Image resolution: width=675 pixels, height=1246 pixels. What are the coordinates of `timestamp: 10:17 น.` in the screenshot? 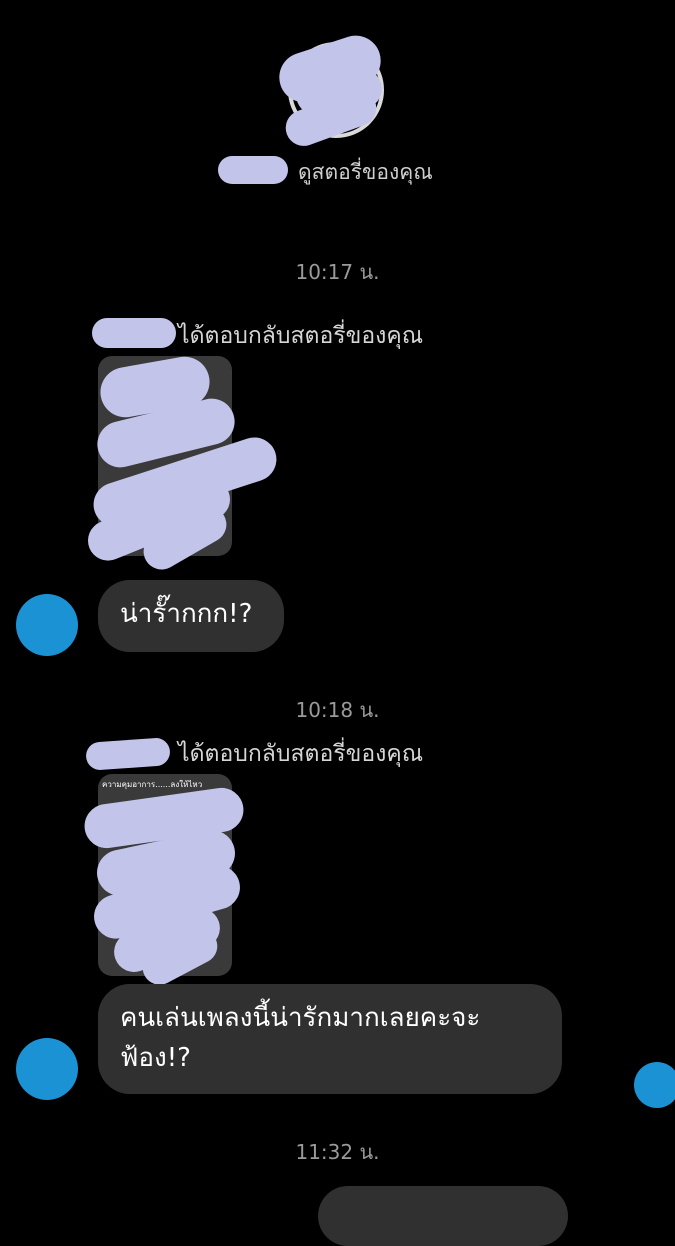 It's located at (337, 272).